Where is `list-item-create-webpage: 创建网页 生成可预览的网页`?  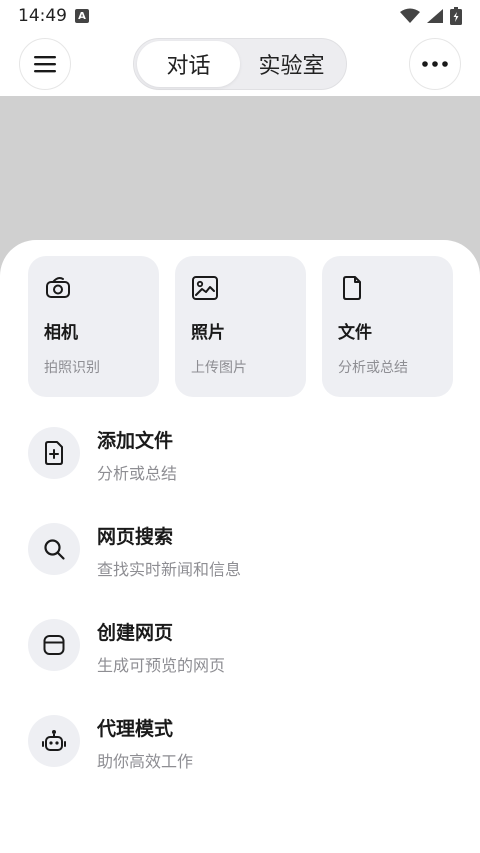 list-item-create-webpage: 创建网页 生成可预览的网页 is located at coordinates (240, 656).